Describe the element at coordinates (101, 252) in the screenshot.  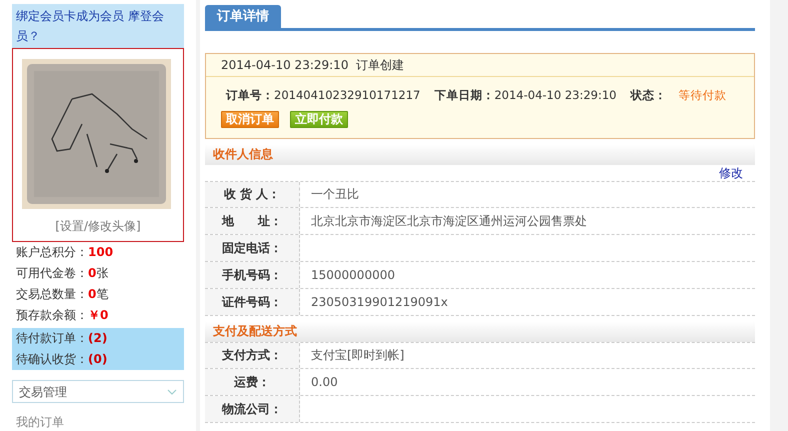
I see `stat-value: 100` at that location.